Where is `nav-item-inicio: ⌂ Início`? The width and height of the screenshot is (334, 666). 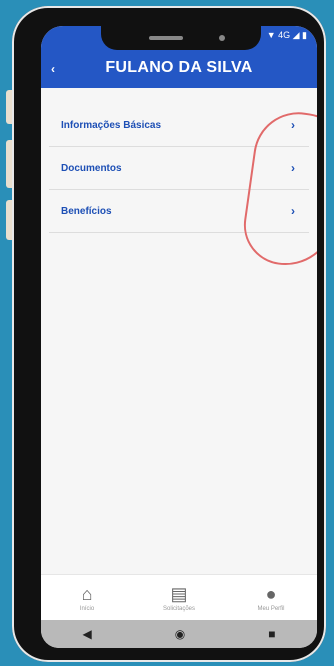 nav-item-inicio: ⌂ Início is located at coordinates (87, 598).